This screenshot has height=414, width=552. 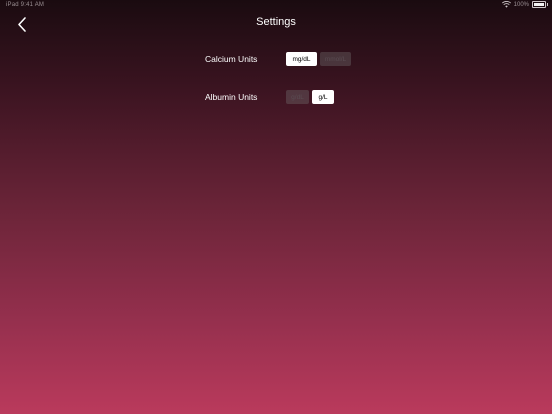 What do you see at coordinates (25, 5) in the screenshot?
I see `status-carrier-time: iPad 9:41 AM` at bounding box center [25, 5].